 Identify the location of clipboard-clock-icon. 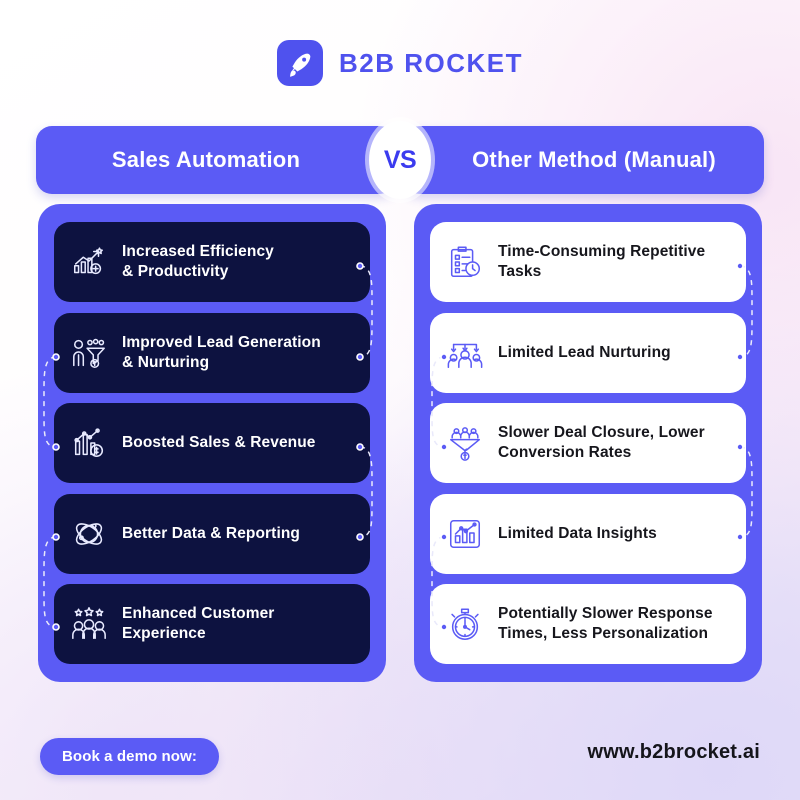
(465, 262).